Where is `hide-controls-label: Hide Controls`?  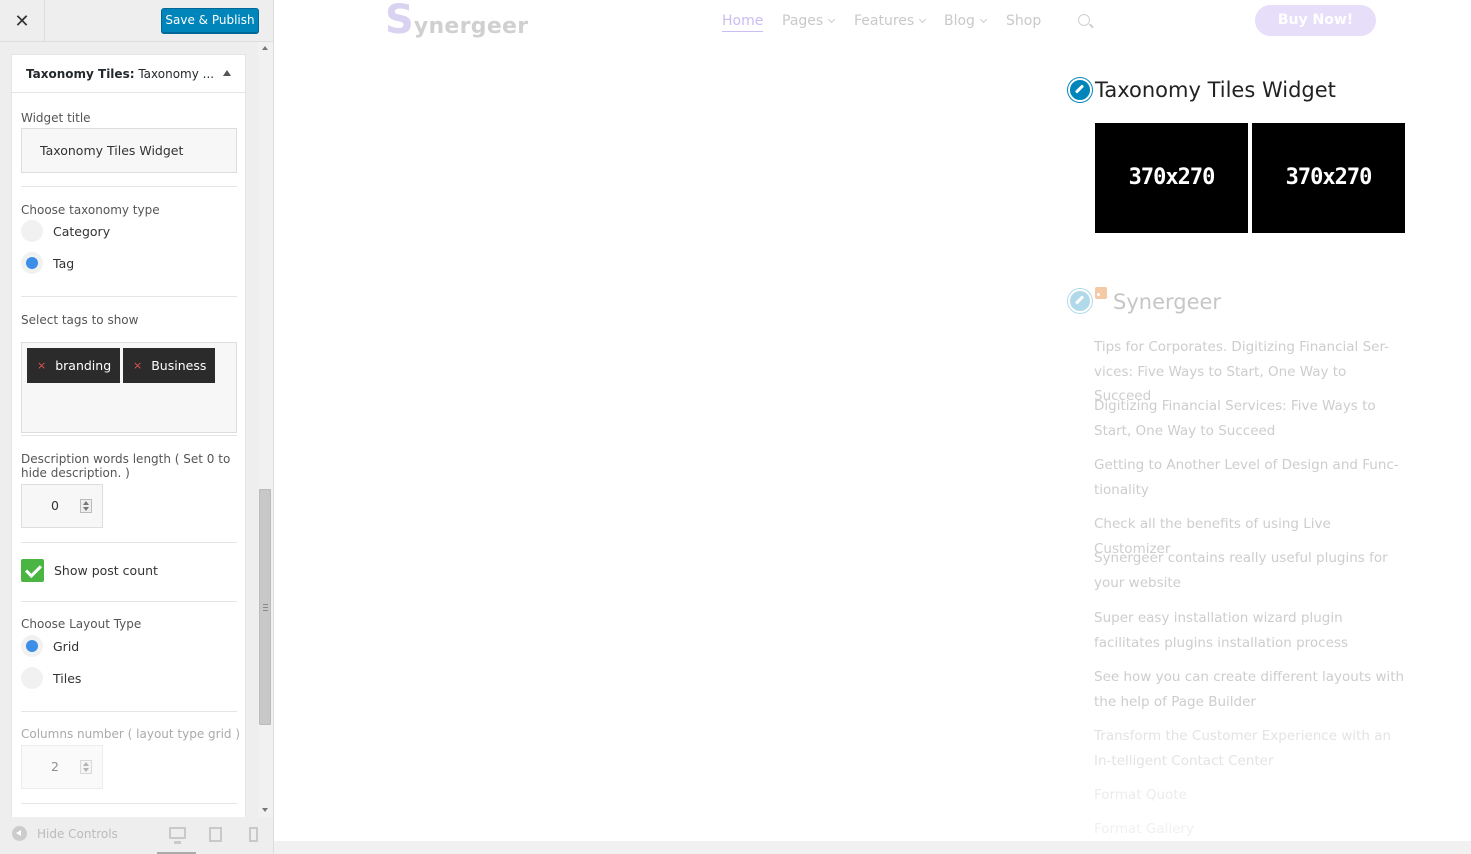 hide-controls-label: Hide Controls is located at coordinates (77, 833).